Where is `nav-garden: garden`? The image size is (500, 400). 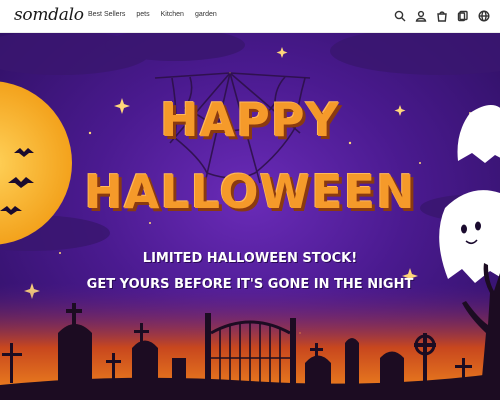 nav-garden: garden is located at coordinates (206, 14).